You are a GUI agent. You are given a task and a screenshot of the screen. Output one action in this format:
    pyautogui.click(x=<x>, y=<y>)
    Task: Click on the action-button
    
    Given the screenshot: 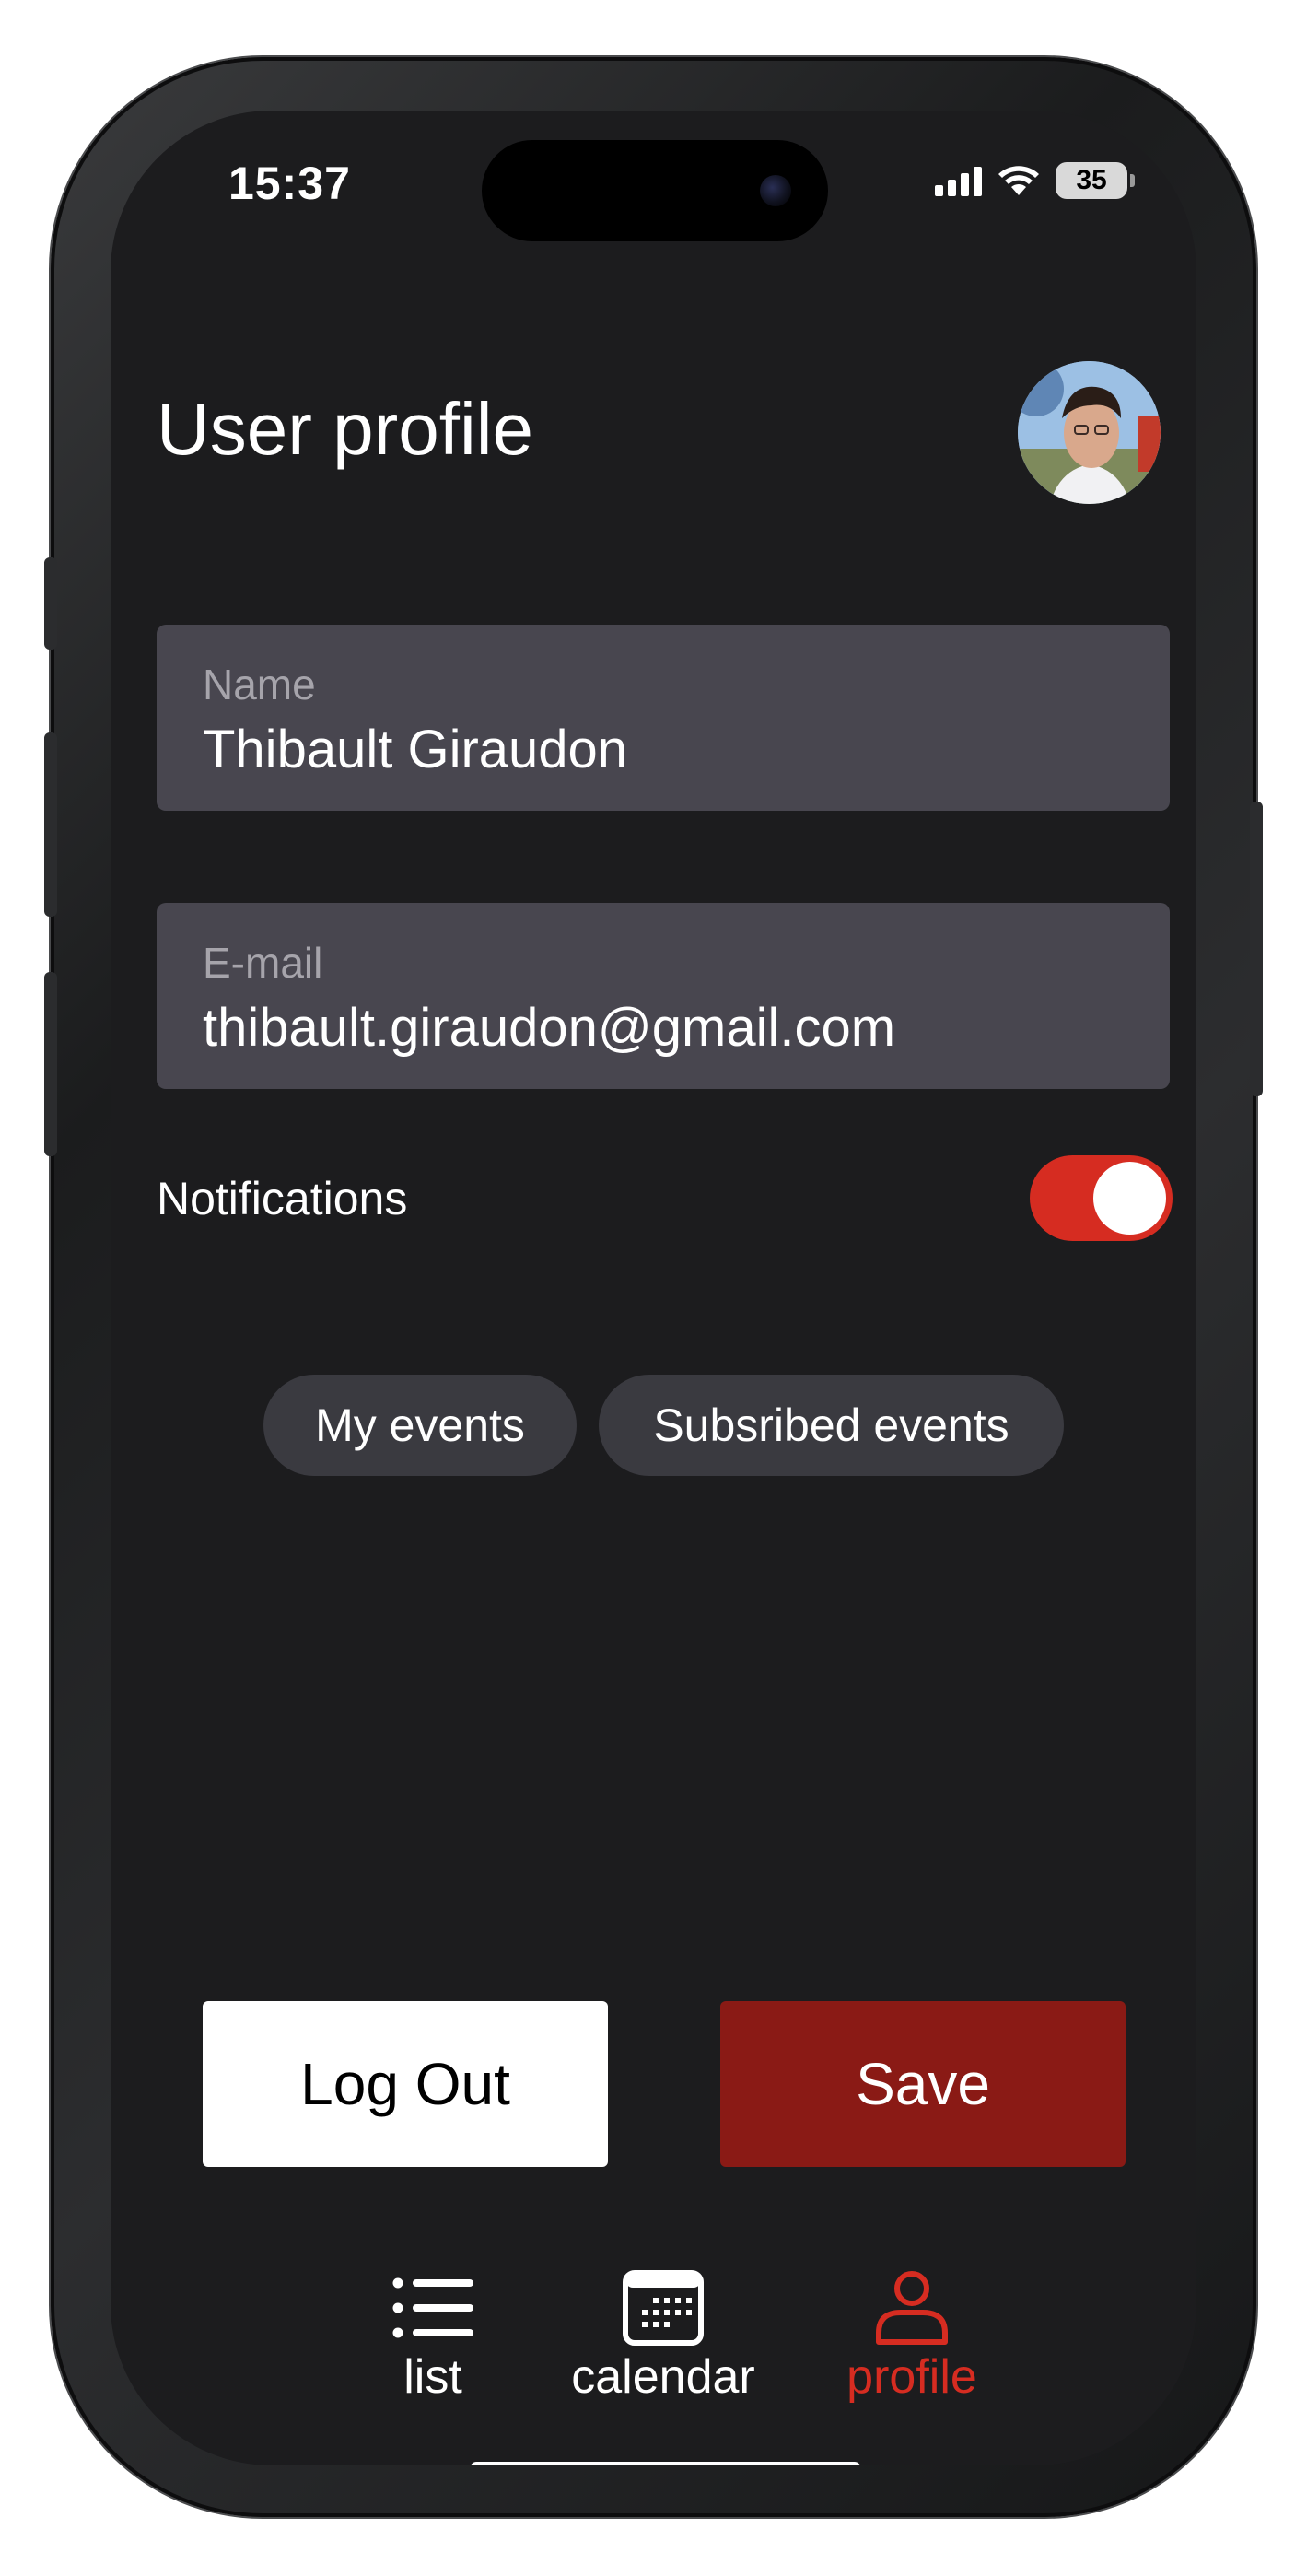 What is the action you would take?
    pyautogui.click(x=51, y=603)
    